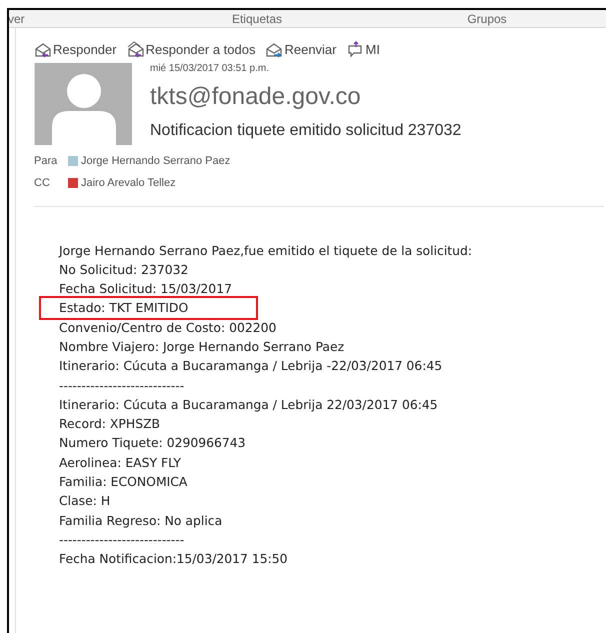  Describe the element at coordinates (248, 404) in the screenshot. I see `body-text-line: Itinerario: Cúcuta a Bucaramanga / Lebrija 22/03/2017 06:45` at that location.